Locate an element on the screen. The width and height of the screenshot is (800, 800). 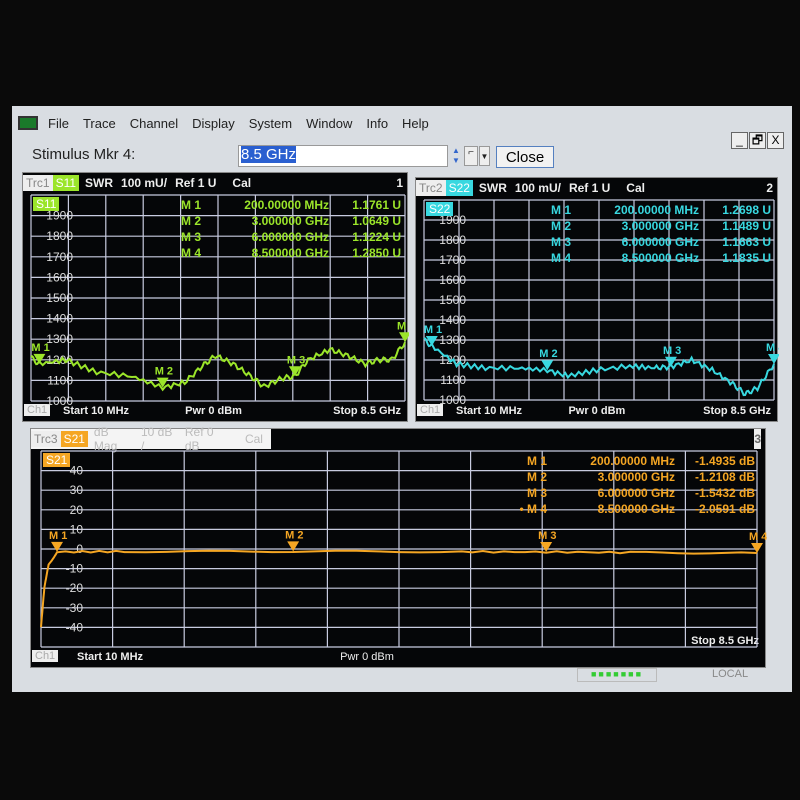
y-tick-label: 0 is located at coordinates (79, 549).